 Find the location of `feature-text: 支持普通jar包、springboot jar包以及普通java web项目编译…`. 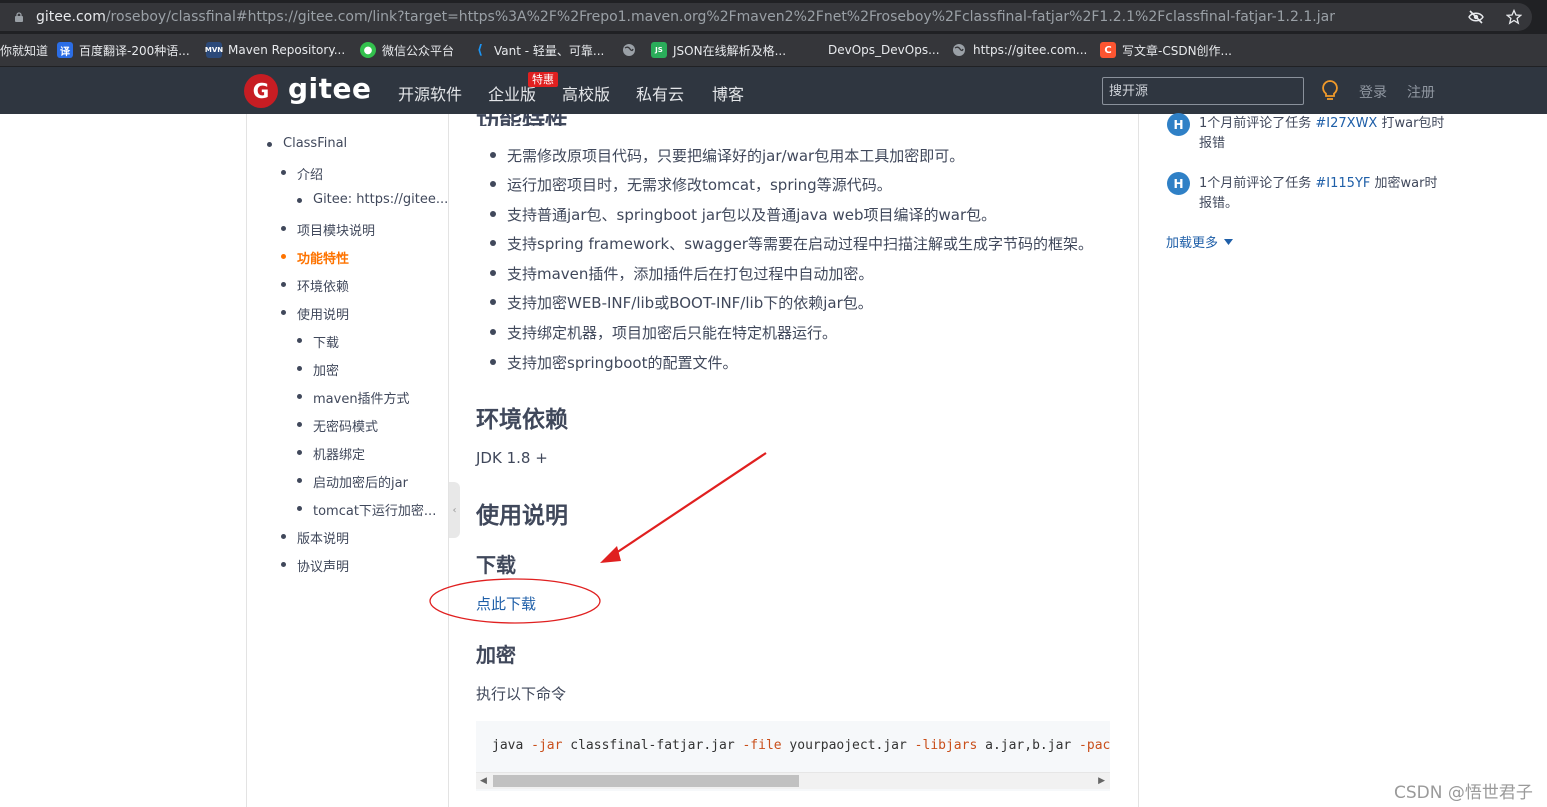

feature-text: 支持普通jar包、springboot jar包以及普通java web项目编译… is located at coordinates (752, 215).